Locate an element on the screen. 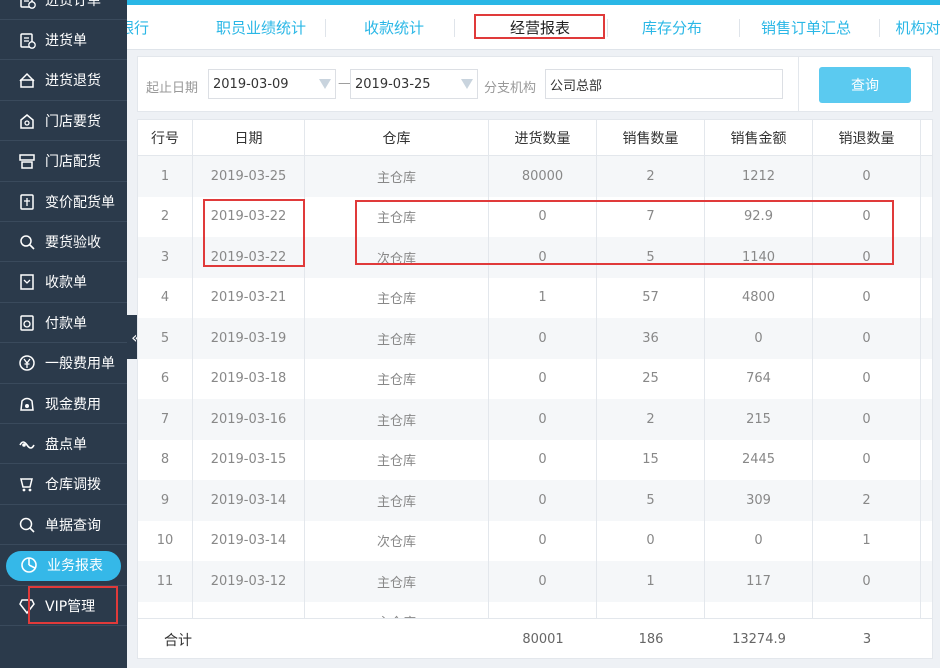  totals-cell is located at coordinates (249, 638).